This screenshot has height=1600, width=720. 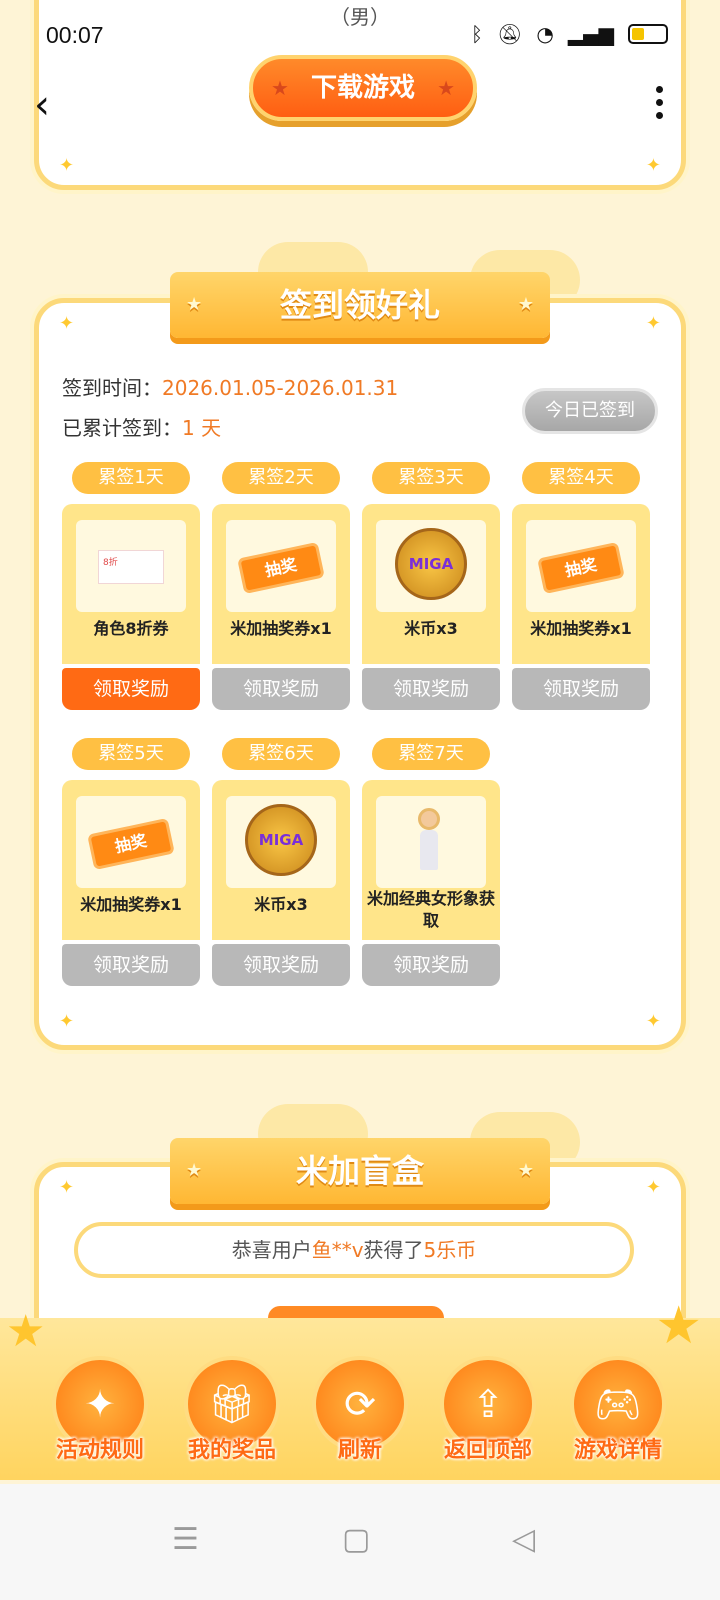 What do you see at coordinates (100, 1414) in the screenshot?
I see `activity-rules-button: ✦ 活动规则` at bounding box center [100, 1414].